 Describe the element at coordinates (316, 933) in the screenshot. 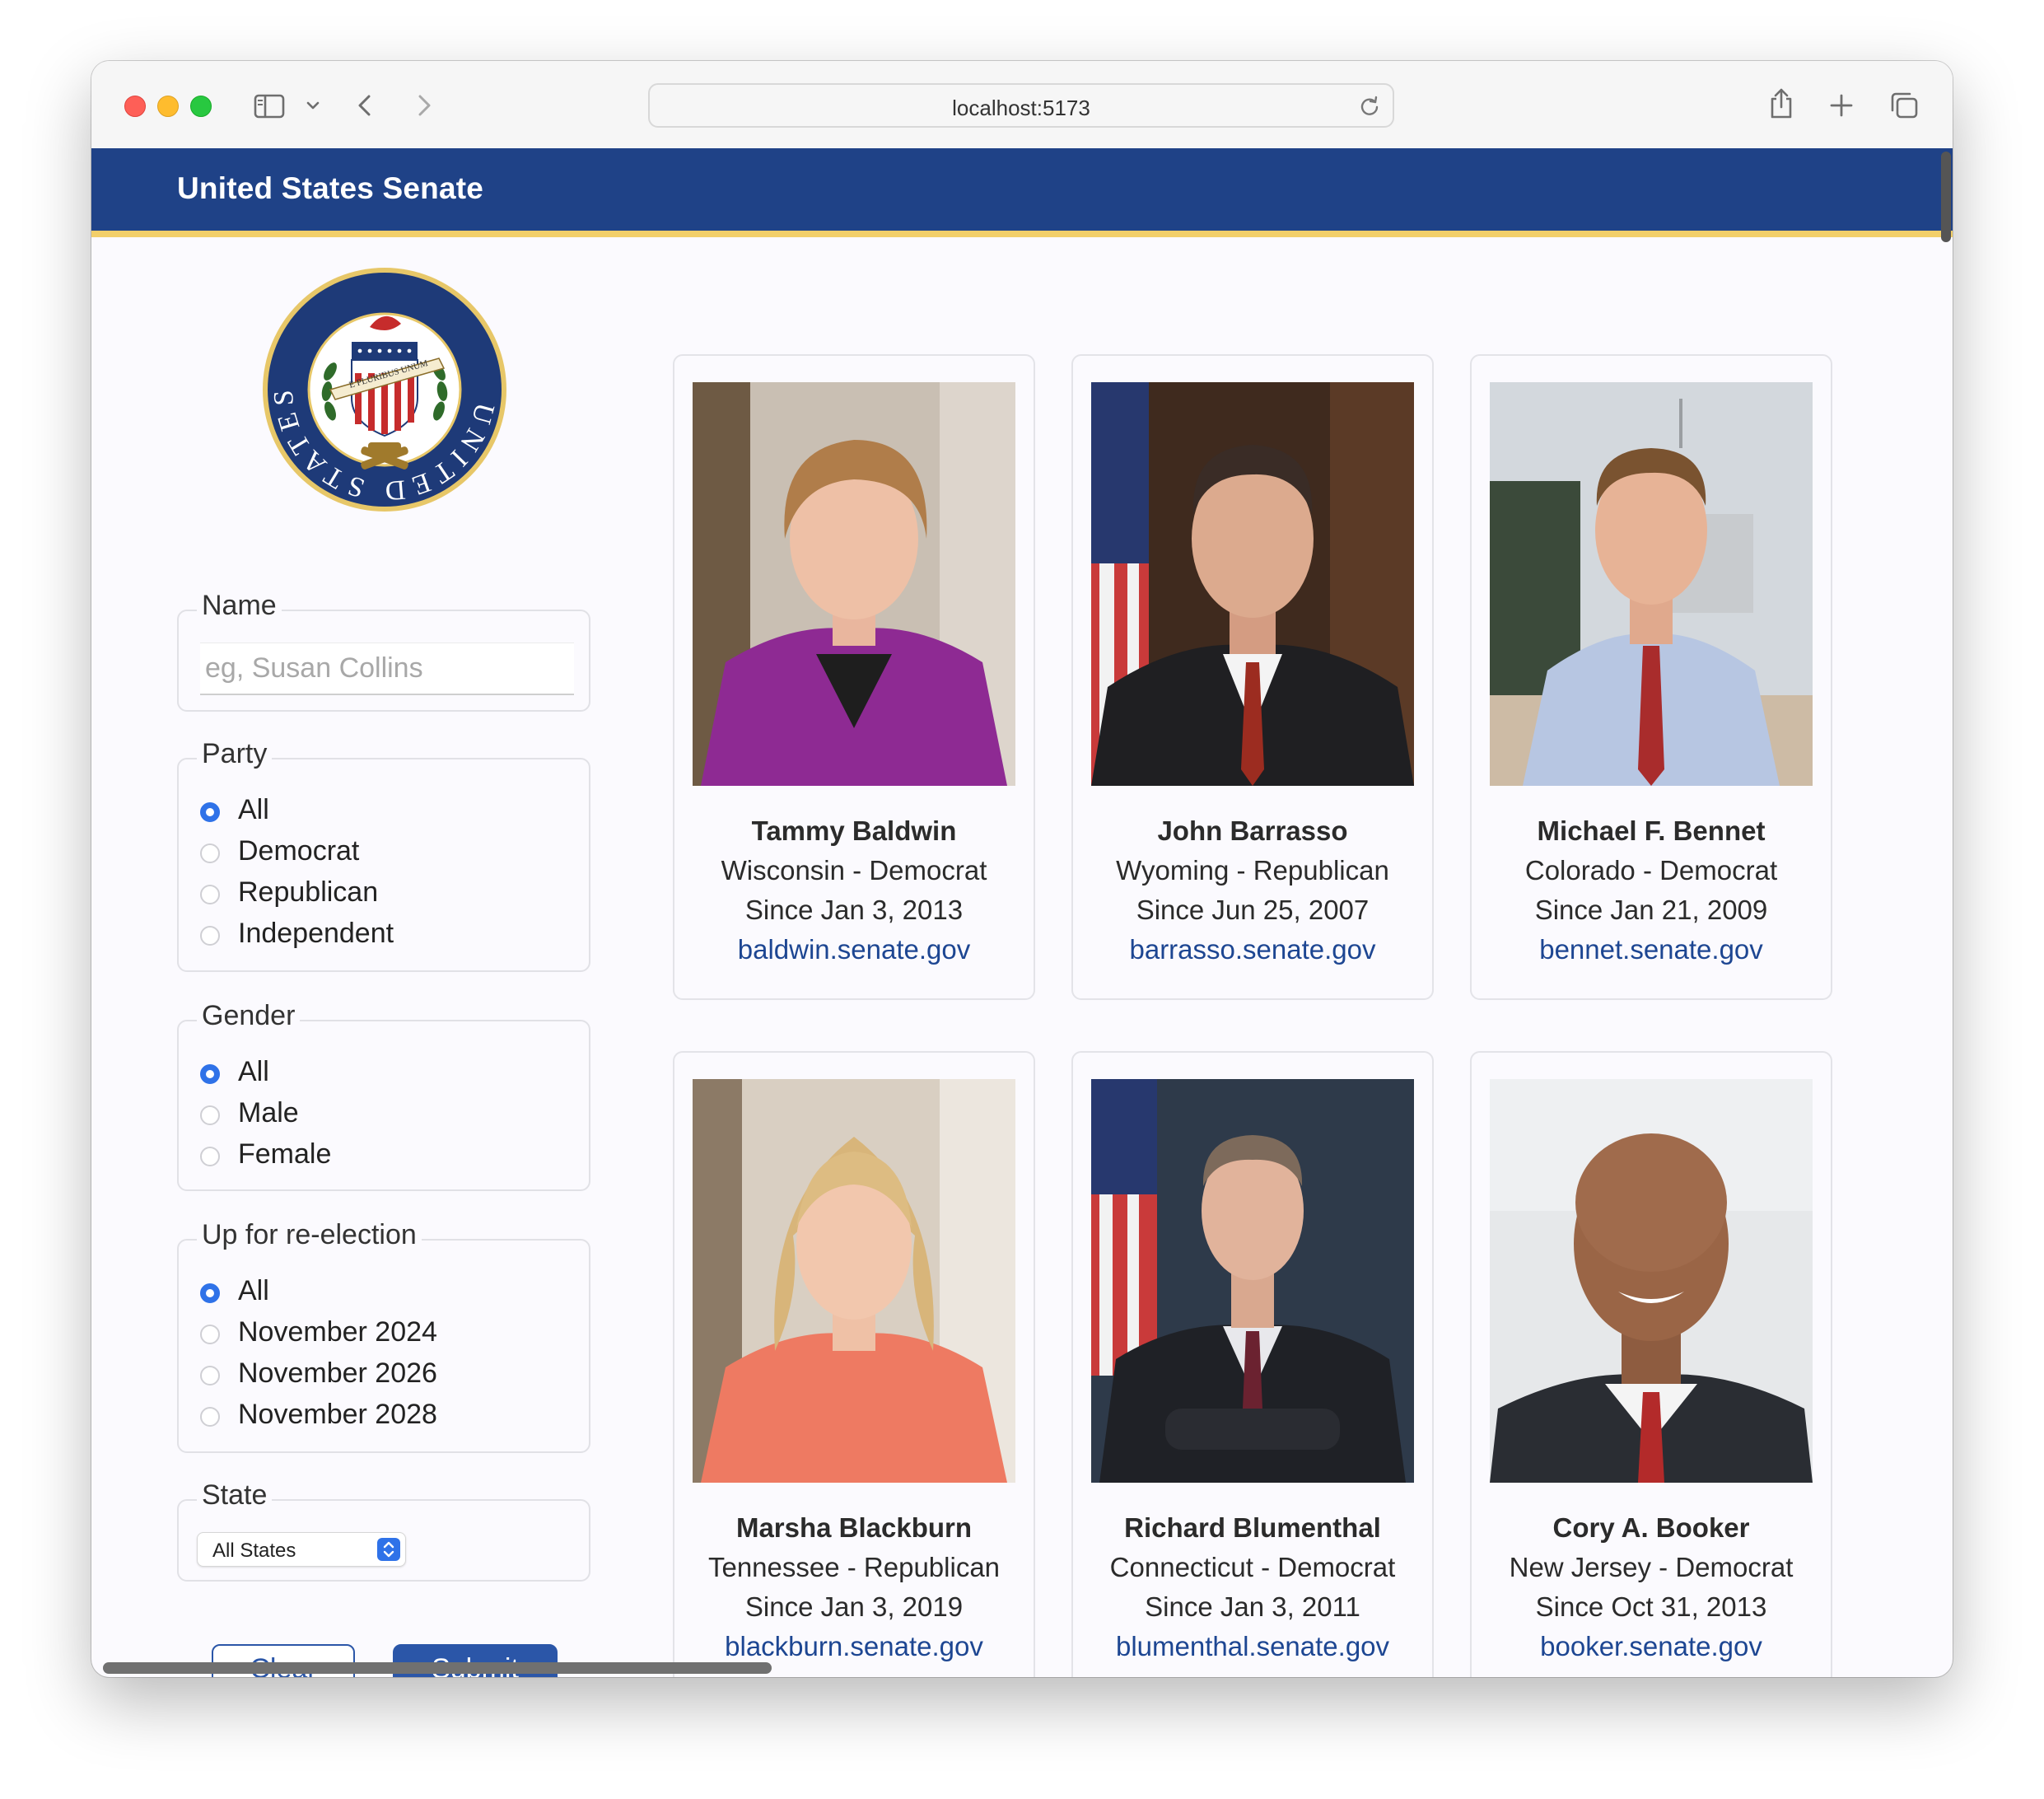

I see `radio-label: Independent` at that location.